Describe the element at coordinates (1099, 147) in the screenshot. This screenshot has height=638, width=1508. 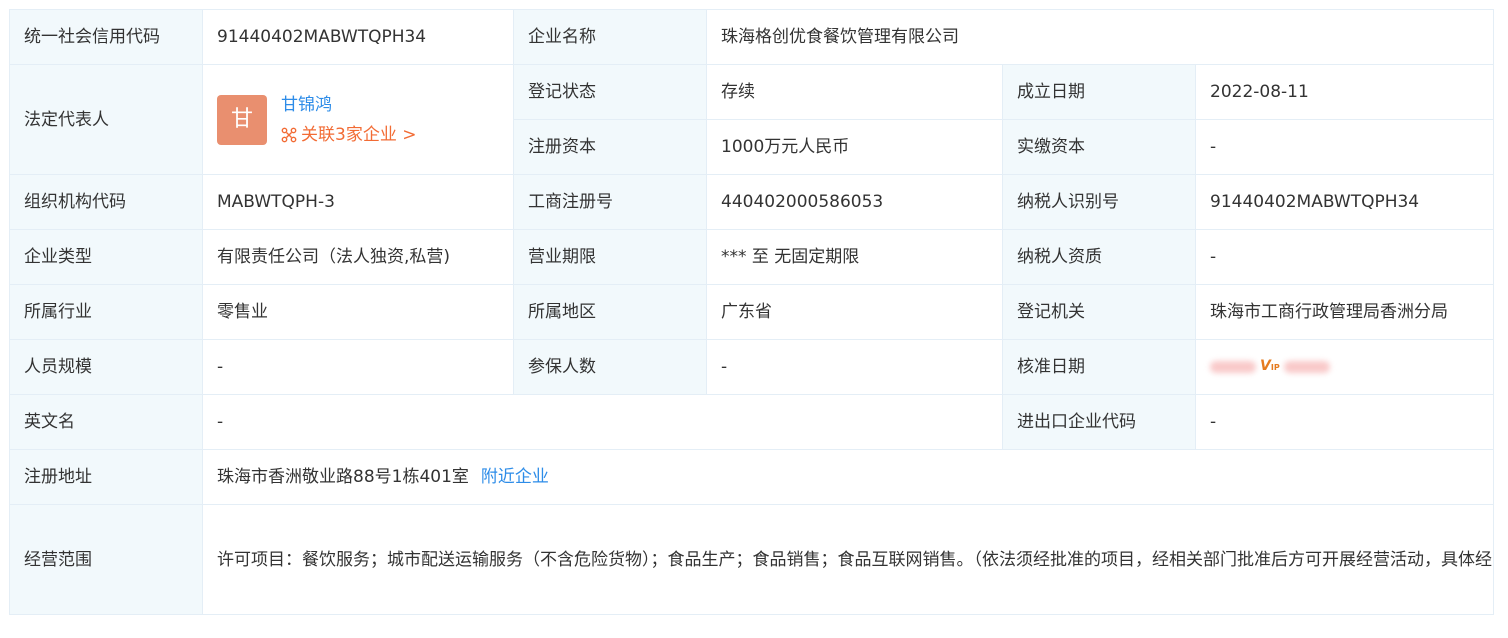
I see `paid-capital-label: 实缴资本` at that location.